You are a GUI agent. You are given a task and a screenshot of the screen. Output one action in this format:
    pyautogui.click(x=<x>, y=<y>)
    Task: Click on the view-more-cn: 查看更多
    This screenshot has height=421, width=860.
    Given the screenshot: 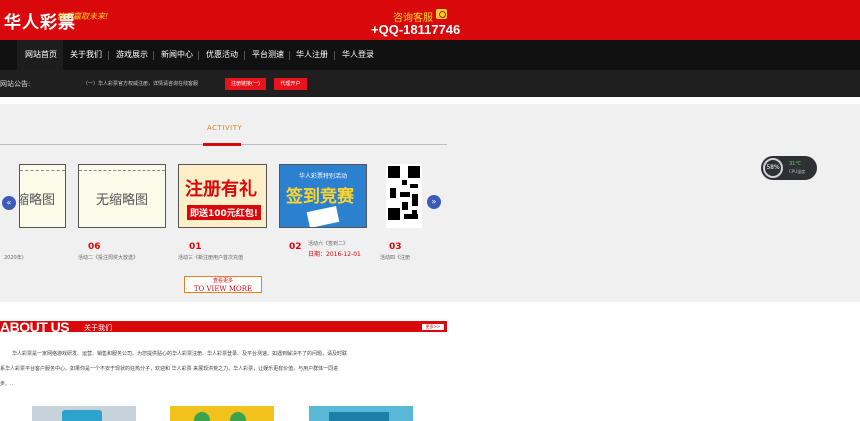 What is the action you would take?
    pyautogui.click(x=222, y=281)
    